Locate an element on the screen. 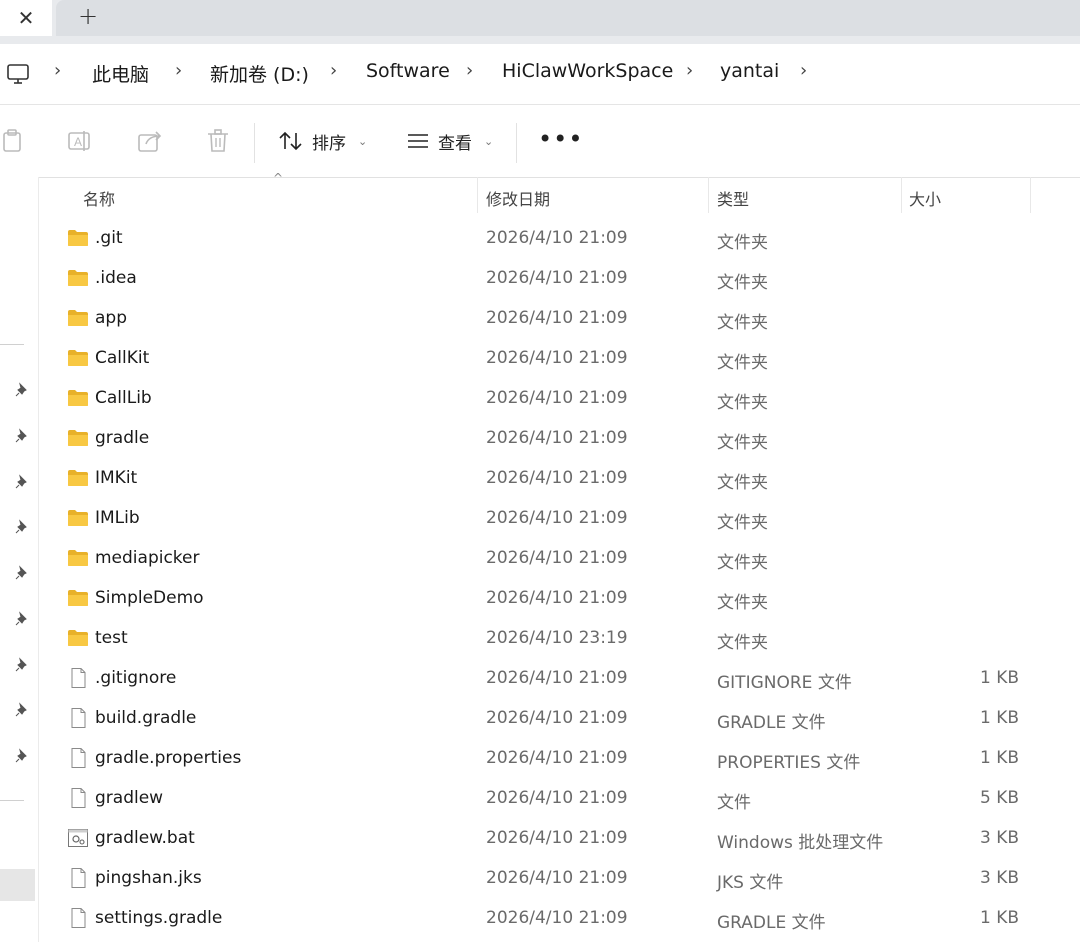 The image size is (1080, 942). share-icon is located at coordinates (150, 141).